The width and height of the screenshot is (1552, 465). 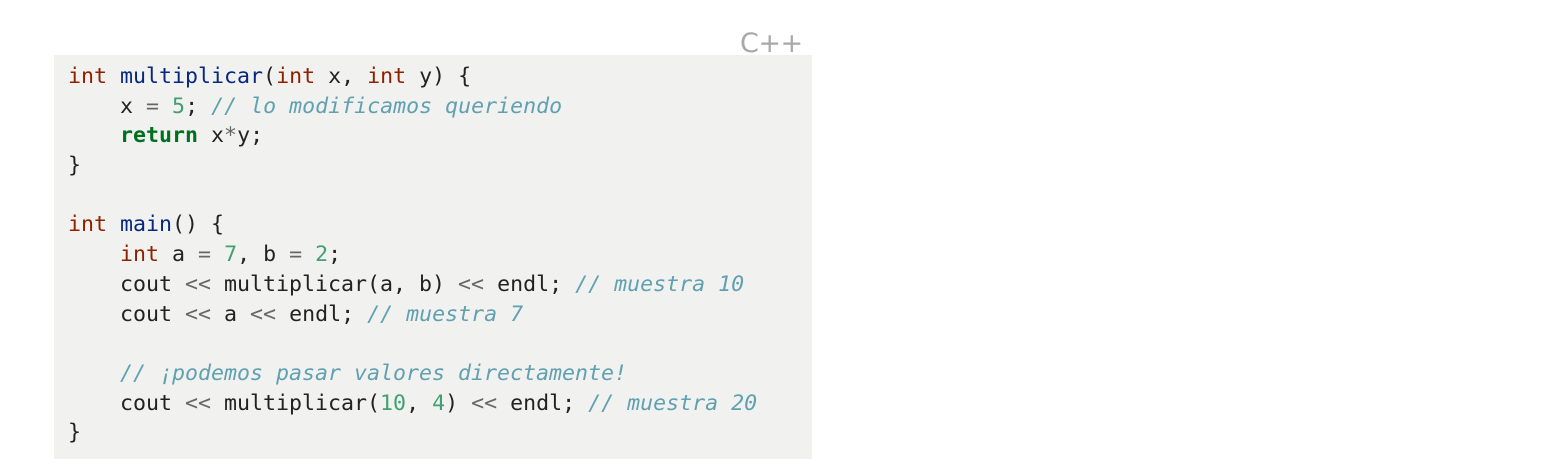 What do you see at coordinates (192, 76) in the screenshot?
I see `code-token-fn: multiplicar` at bounding box center [192, 76].